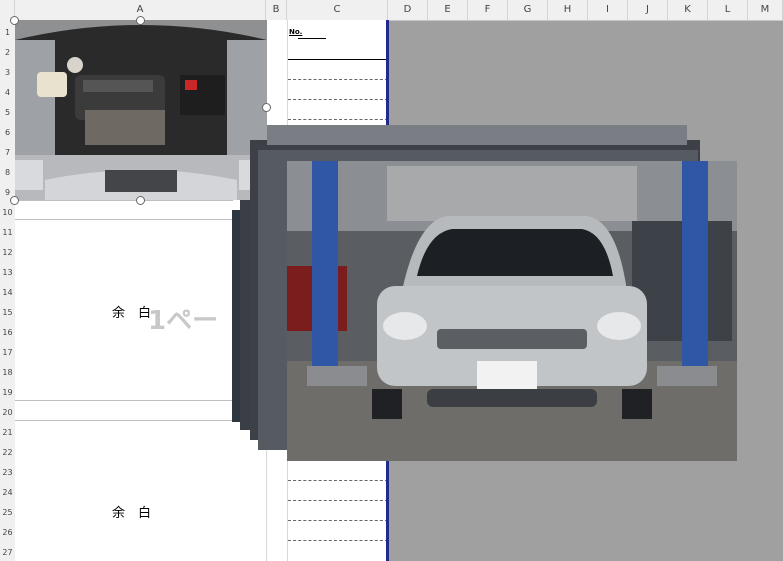 Image resolution: width=783 pixels, height=561 pixels. I want to click on row-header: 11, so click(7, 232).